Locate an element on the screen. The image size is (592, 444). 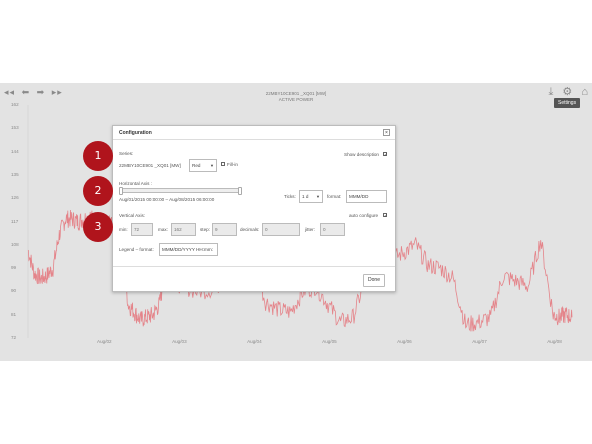
ticks-value: 1 d is located at coordinates (305, 196).